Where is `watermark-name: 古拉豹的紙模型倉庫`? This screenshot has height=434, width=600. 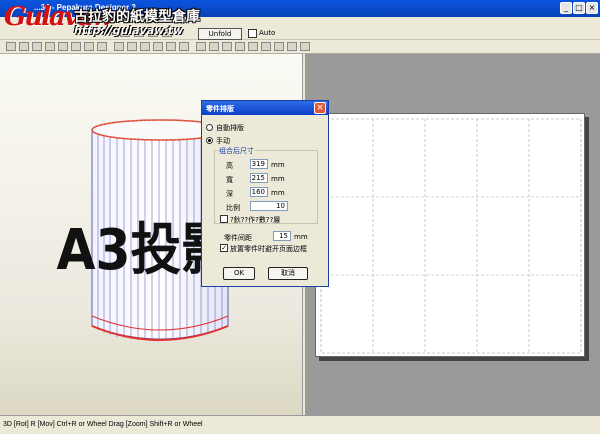
watermark-name: 古拉豹的紙模型倉庫 is located at coordinates (137, 17).